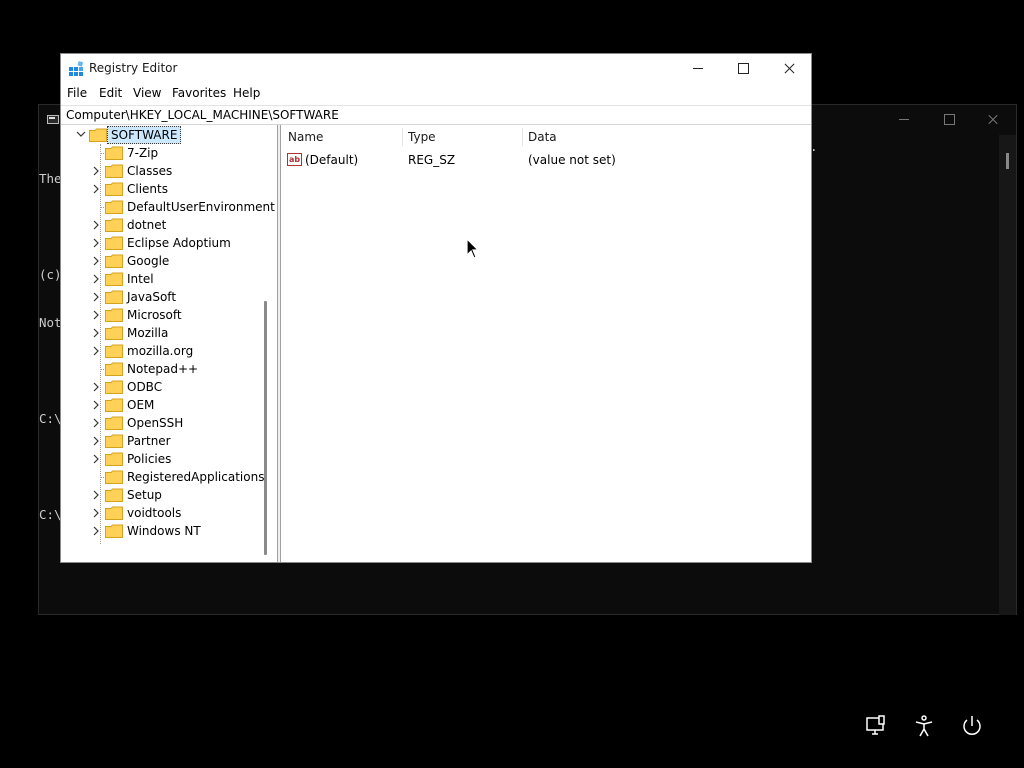 The image size is (1024, 768). What do you see at coordinates (147, 189) in the screenshot?
I see `tree-node-label: Clients` at bounding box center [147, 189].